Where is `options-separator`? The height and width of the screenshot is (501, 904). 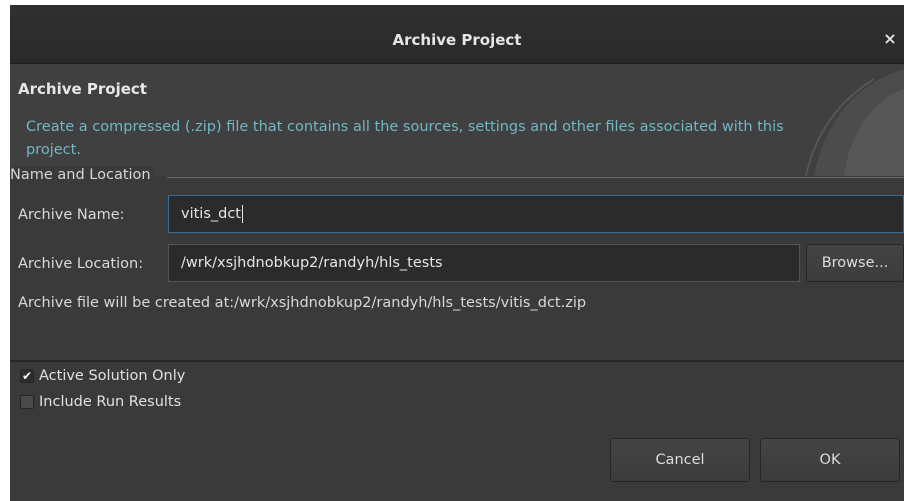
options-separator is located at coordinates (457, 361).